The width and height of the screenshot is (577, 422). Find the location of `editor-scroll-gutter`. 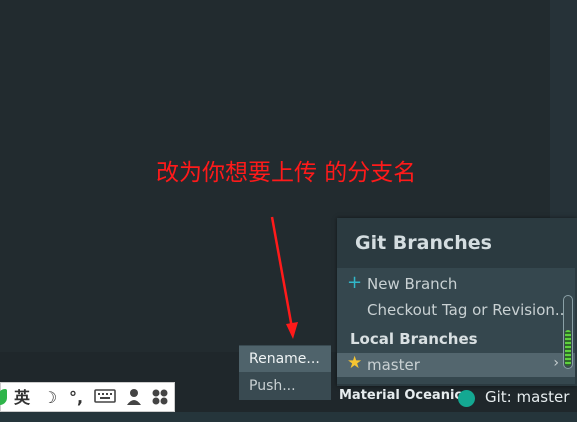

editor-scroll-gutter is located at coordinates (563, 109).